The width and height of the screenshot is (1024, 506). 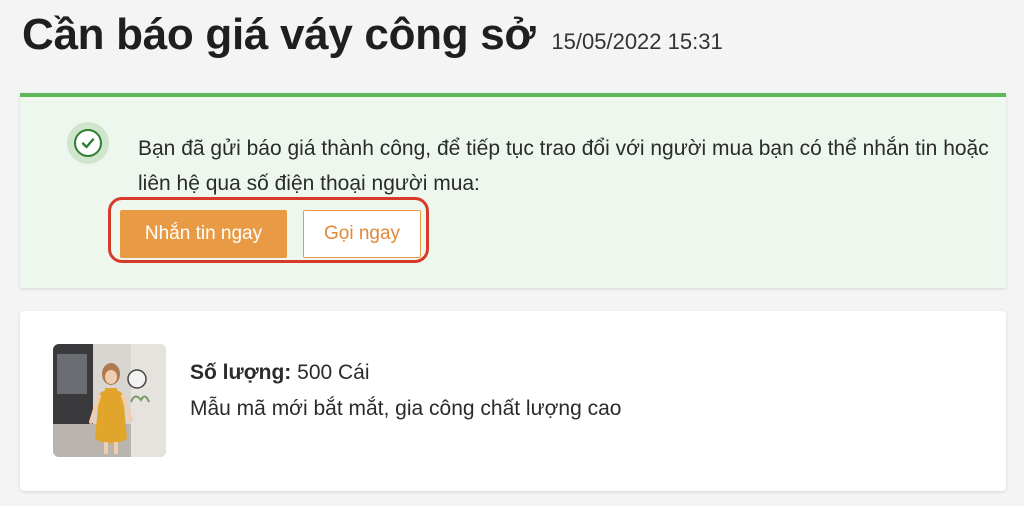 What do you see at coordinates (362, 234) in the screenshot?
I see `call-now-button: Gọi ngay` at bounding box center [362, 234].